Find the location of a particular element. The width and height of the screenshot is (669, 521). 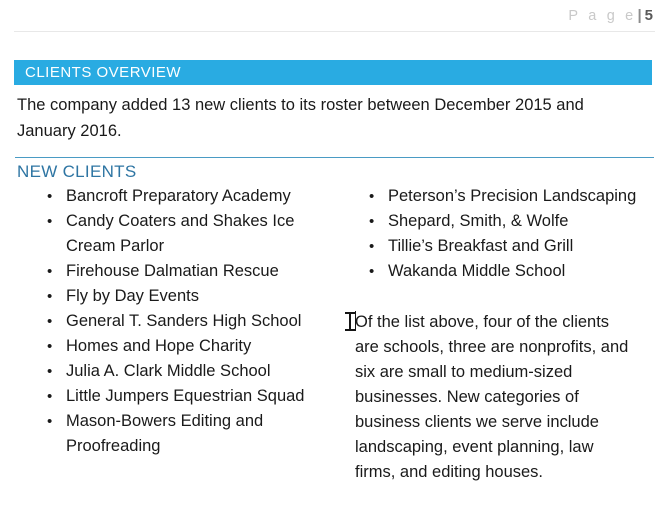

page-number-field: P a g e| 5 is located at coordinates (610, 16).